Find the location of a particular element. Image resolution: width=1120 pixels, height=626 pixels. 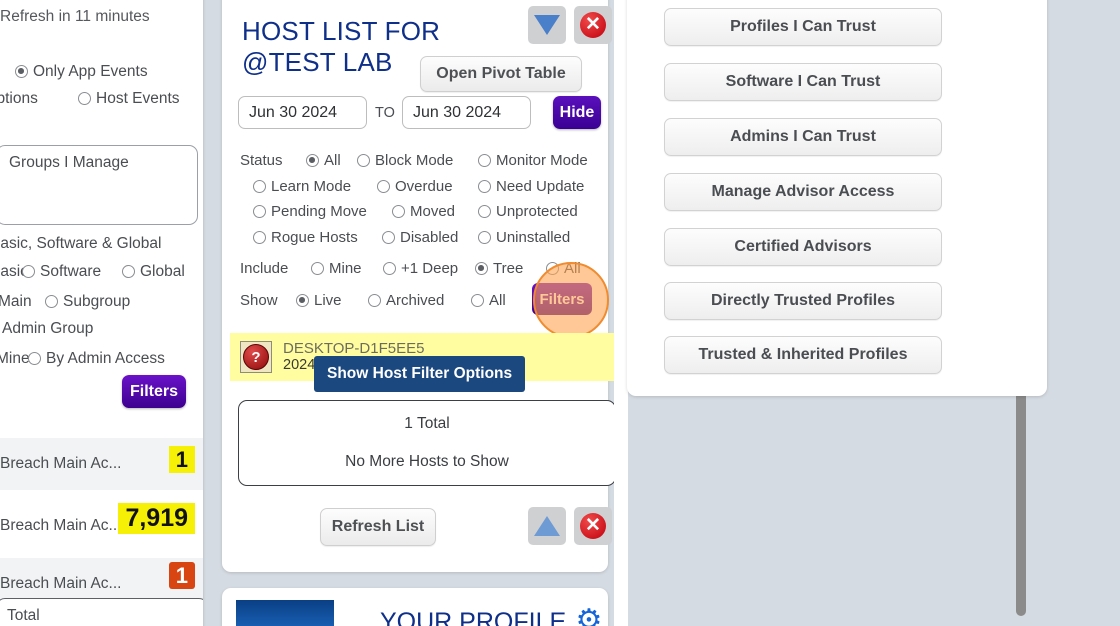

status-option-all: All is located at coordinates (323, 160).